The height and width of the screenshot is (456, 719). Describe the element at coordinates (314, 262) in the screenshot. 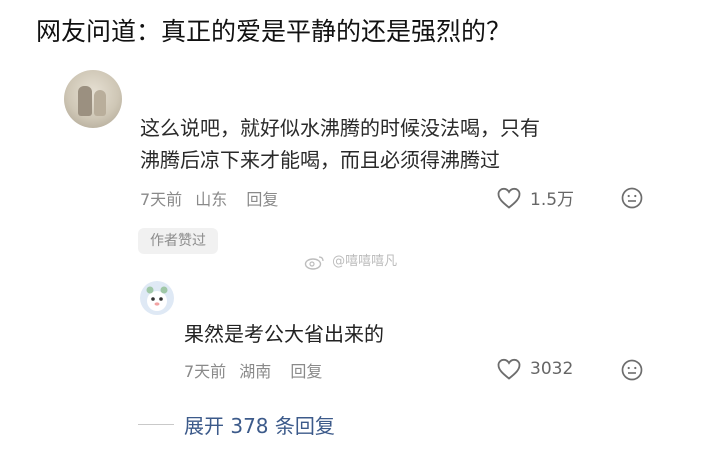

I see `weibo-icon` at that location.